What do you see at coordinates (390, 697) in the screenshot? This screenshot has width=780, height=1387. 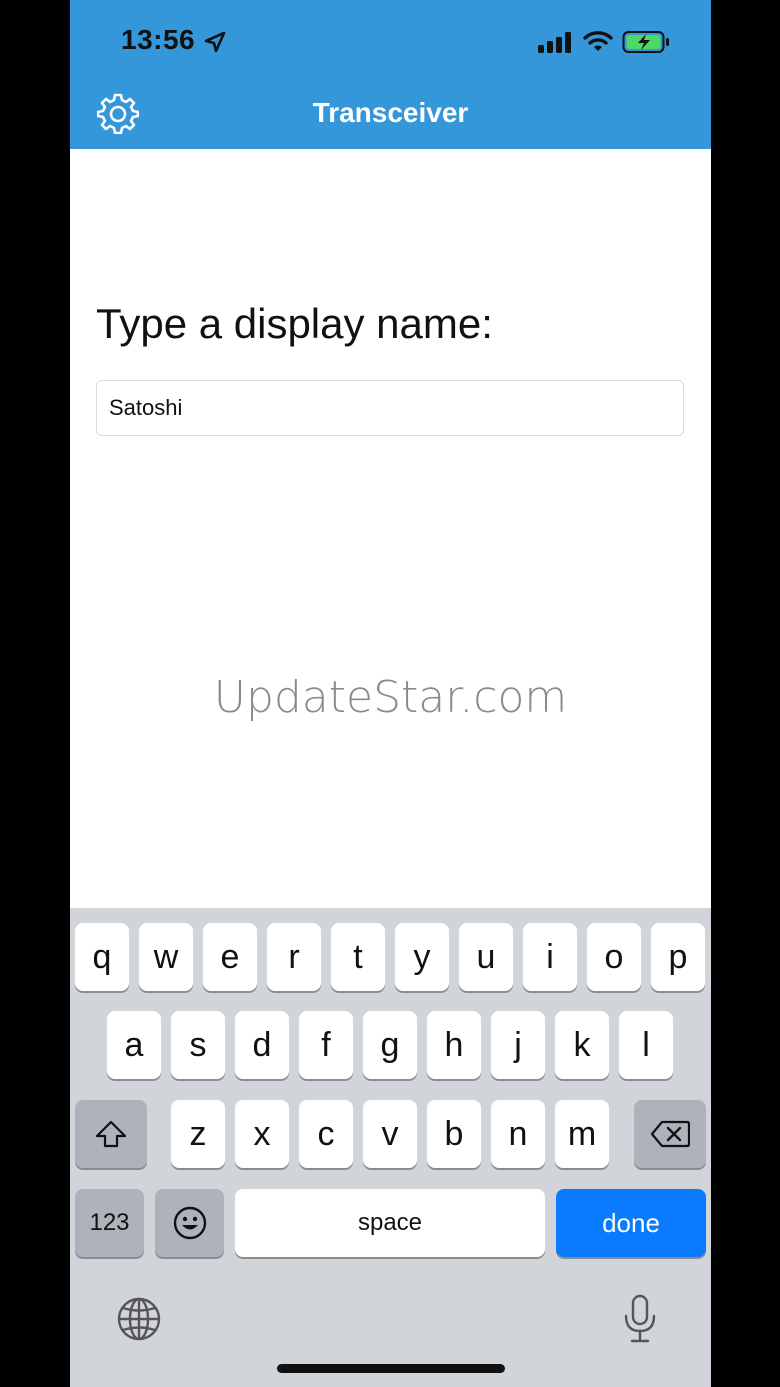 I see `watermark: UpdateStar.com` at bounding box center [390, 697].